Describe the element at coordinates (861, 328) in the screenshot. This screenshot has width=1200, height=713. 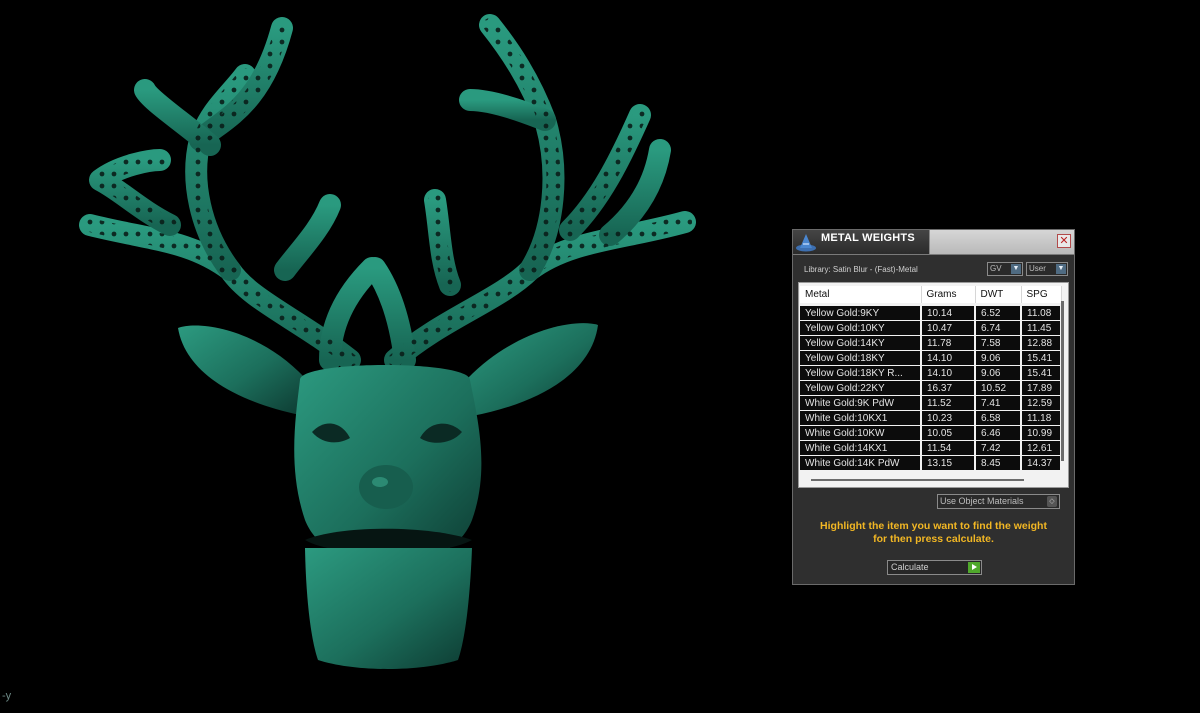
I see `table-cell: Yellow Gold:10KY` at that location.